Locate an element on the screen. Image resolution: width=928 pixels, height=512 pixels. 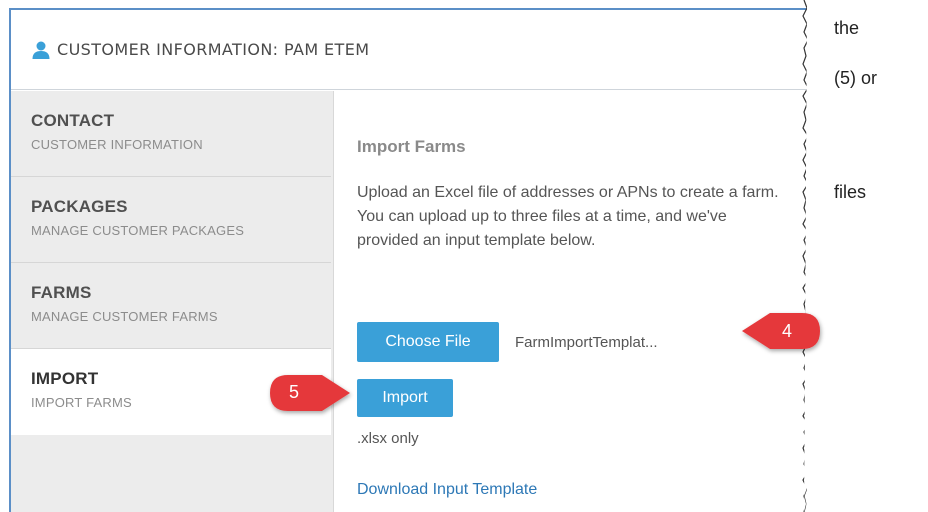
sidebar-item-contact: CONTACT CUSTOMER INFORMATION is located at coordinates (171, 134).